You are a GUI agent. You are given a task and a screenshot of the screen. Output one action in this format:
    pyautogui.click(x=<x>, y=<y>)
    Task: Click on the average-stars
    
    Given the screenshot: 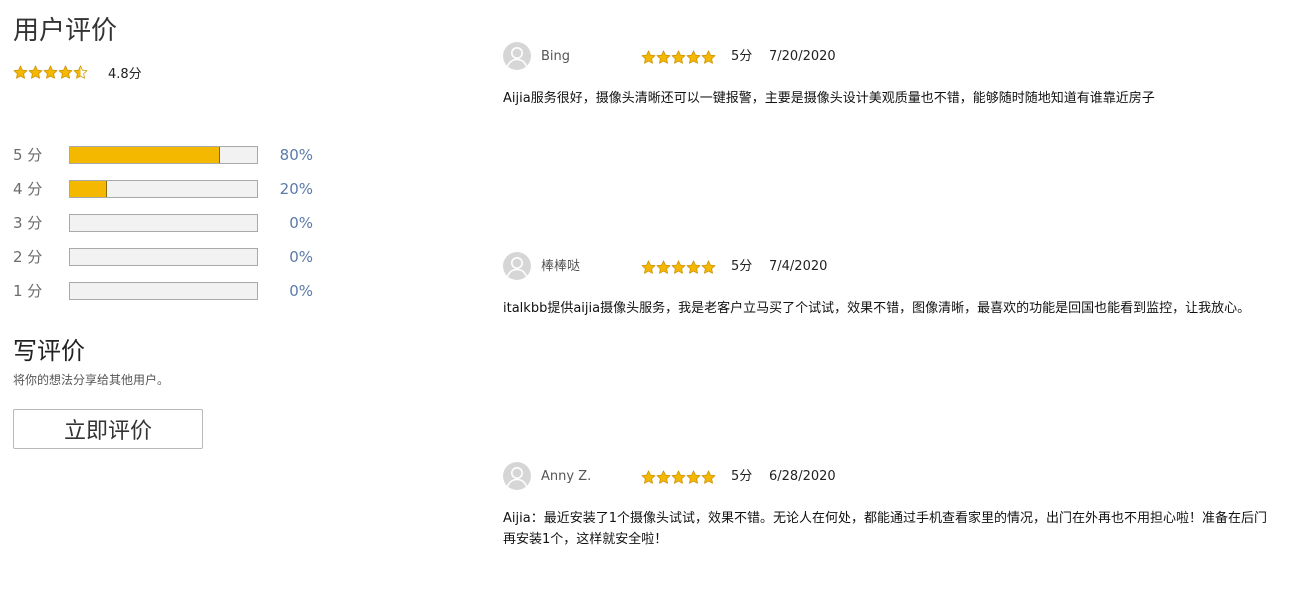 What is the action you would take?
    pyautogui.click(x=50, y=72)
    